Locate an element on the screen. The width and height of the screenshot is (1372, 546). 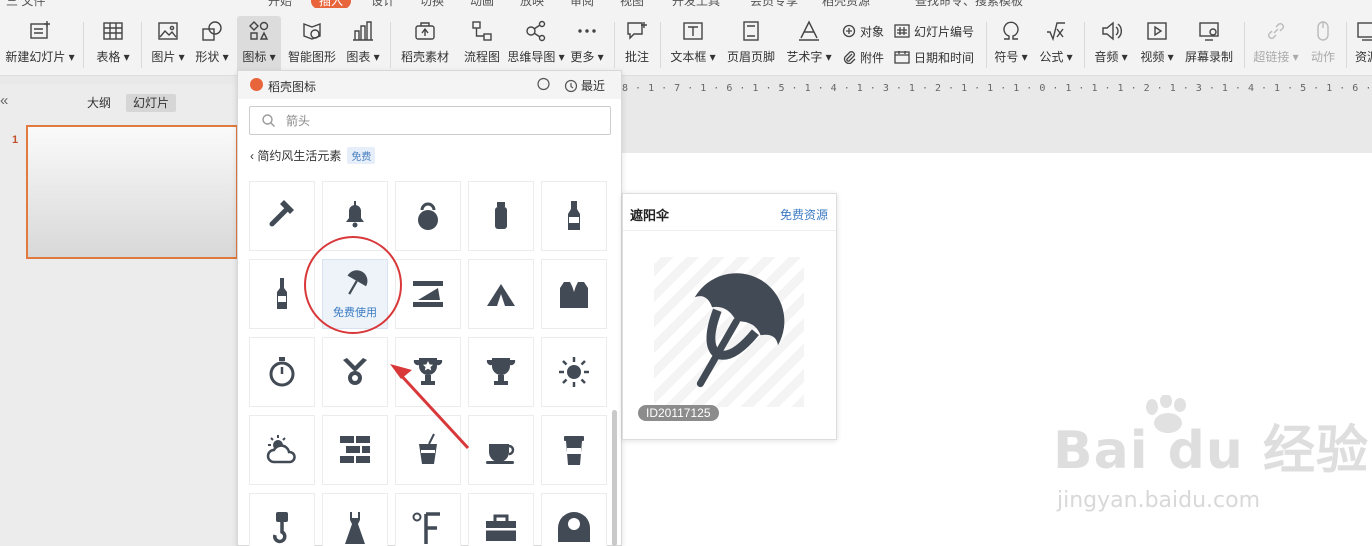
wordart-icon is located at coordinates (809, 31).